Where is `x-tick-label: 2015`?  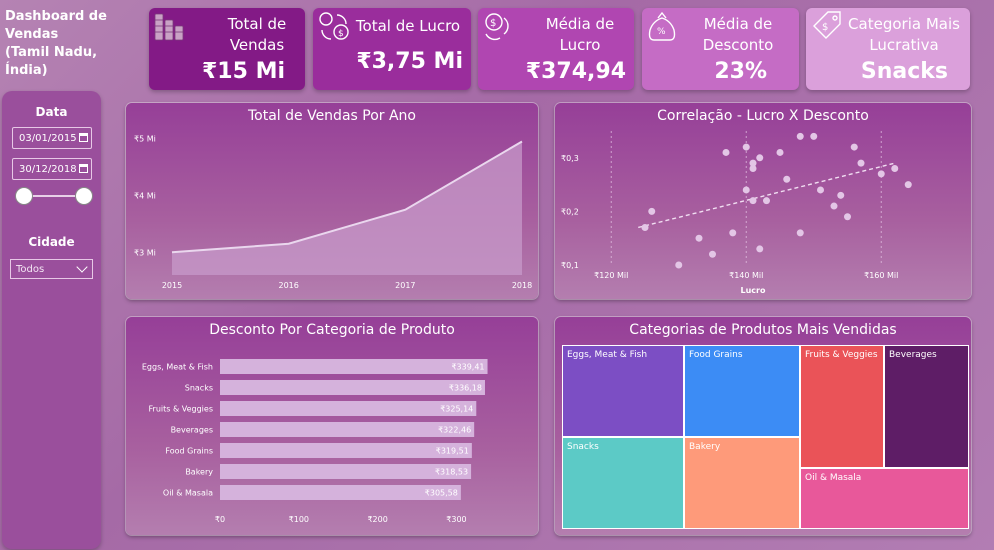
x-tick-label: 2015 is located at coordinates (172, 285).